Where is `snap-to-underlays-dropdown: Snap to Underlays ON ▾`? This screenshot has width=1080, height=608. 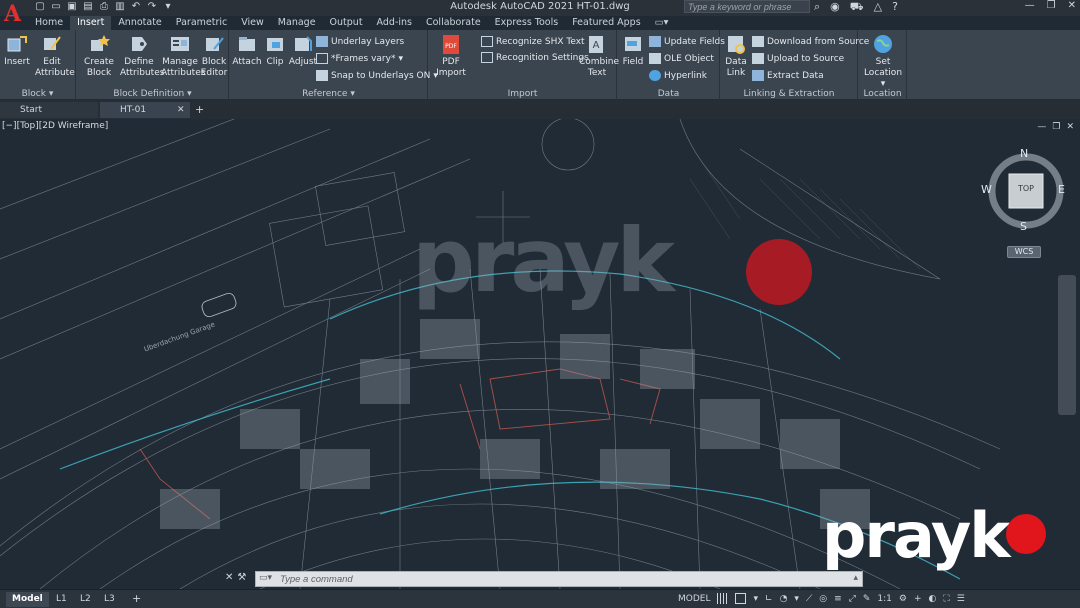
snap-to-underlays-dropdown: Snap to Underlays ON ▾ is located at coordinates (377, 75).